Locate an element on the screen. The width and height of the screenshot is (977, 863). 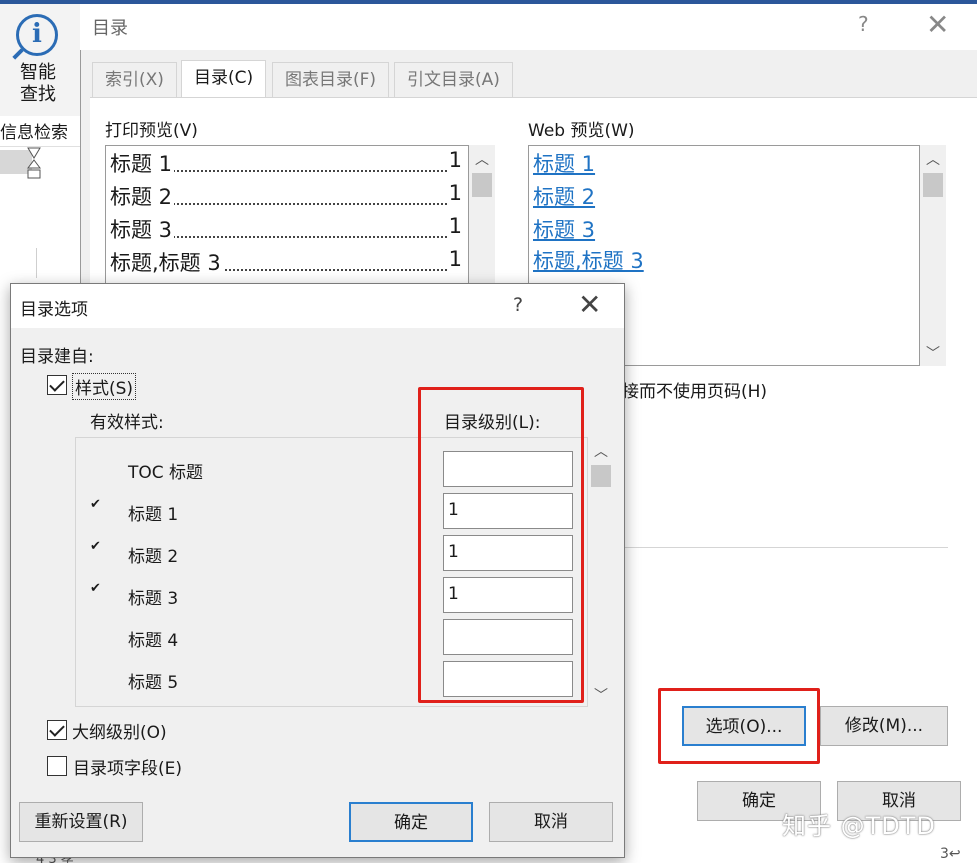
highlight-box-options is located at coordinates (739, 726).